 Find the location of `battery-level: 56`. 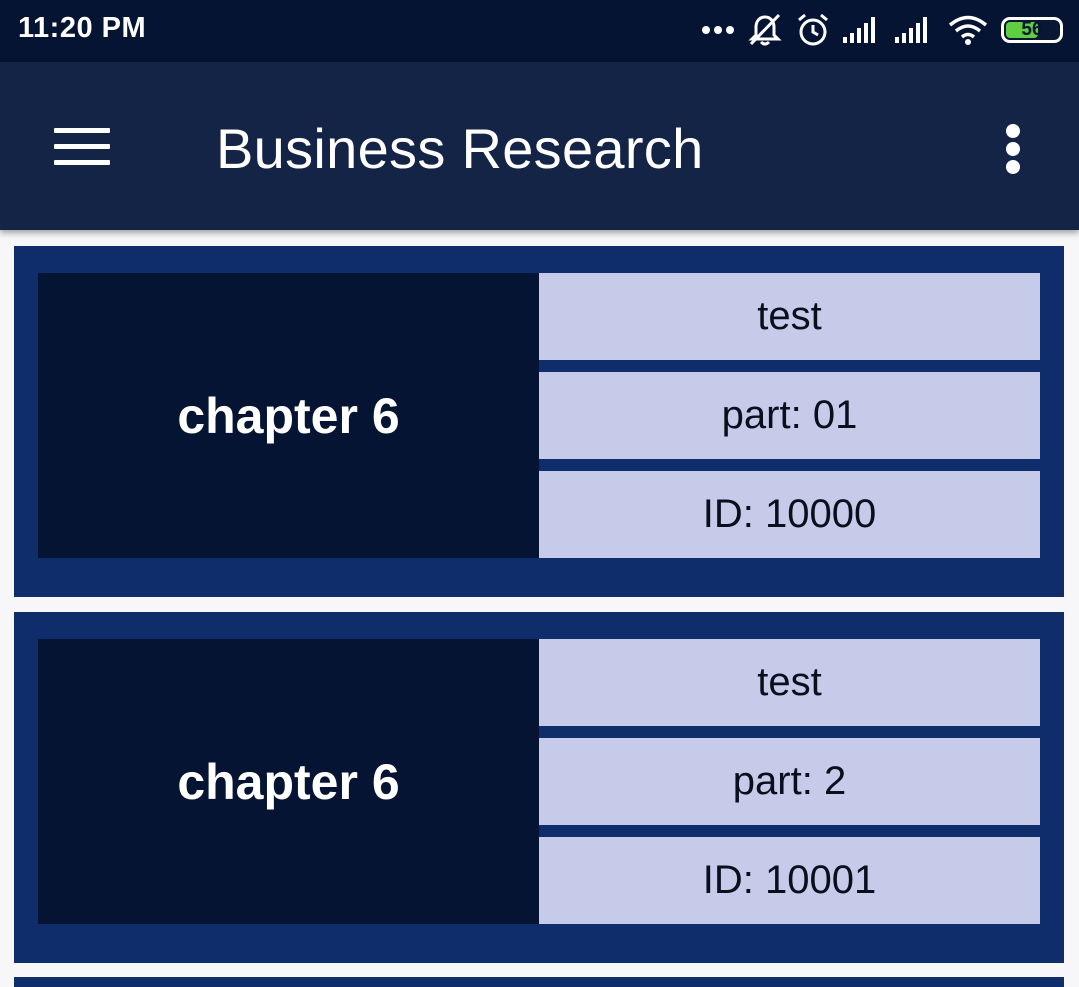

battery-level: 56 is located at coordinates (1032, 29).